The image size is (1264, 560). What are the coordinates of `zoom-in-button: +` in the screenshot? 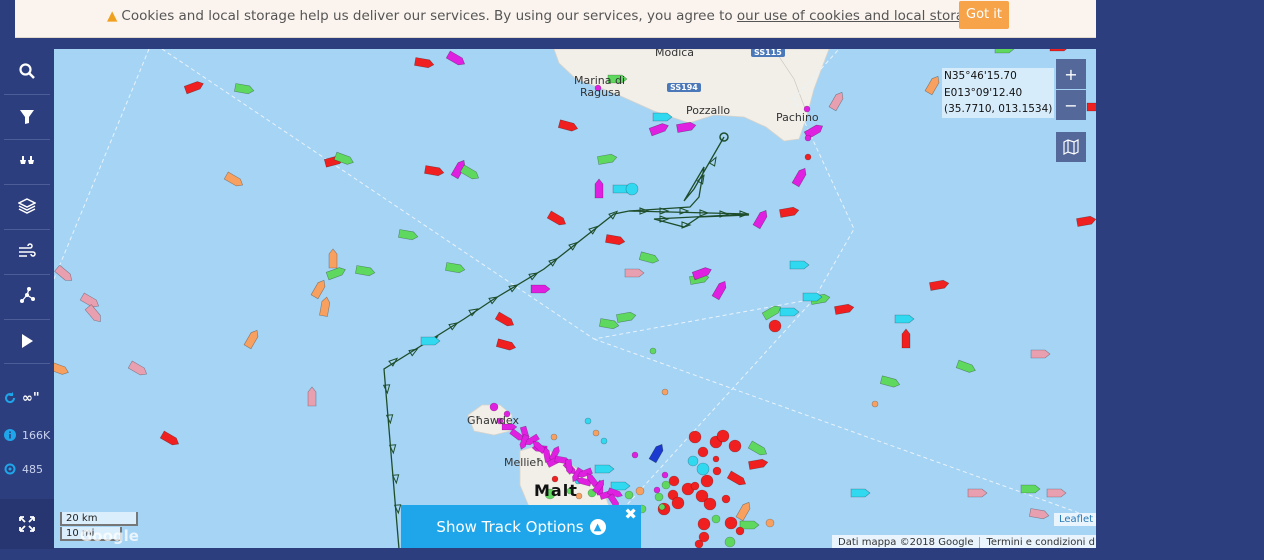 It's located at (1071, 74).